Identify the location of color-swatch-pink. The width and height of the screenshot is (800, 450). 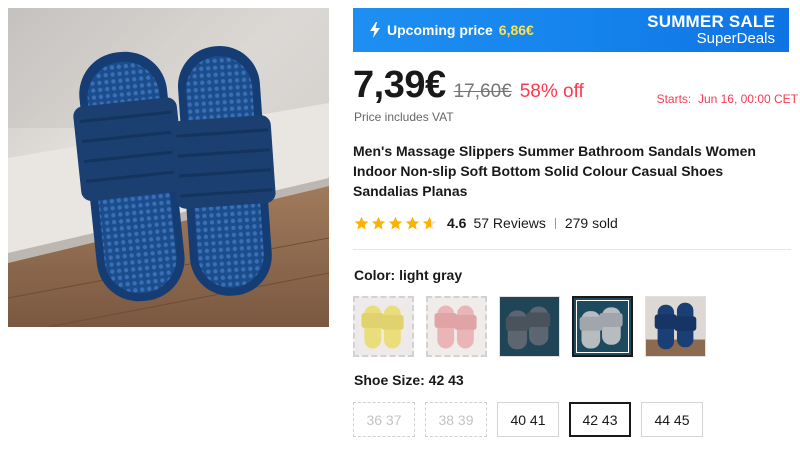
(456, 326).